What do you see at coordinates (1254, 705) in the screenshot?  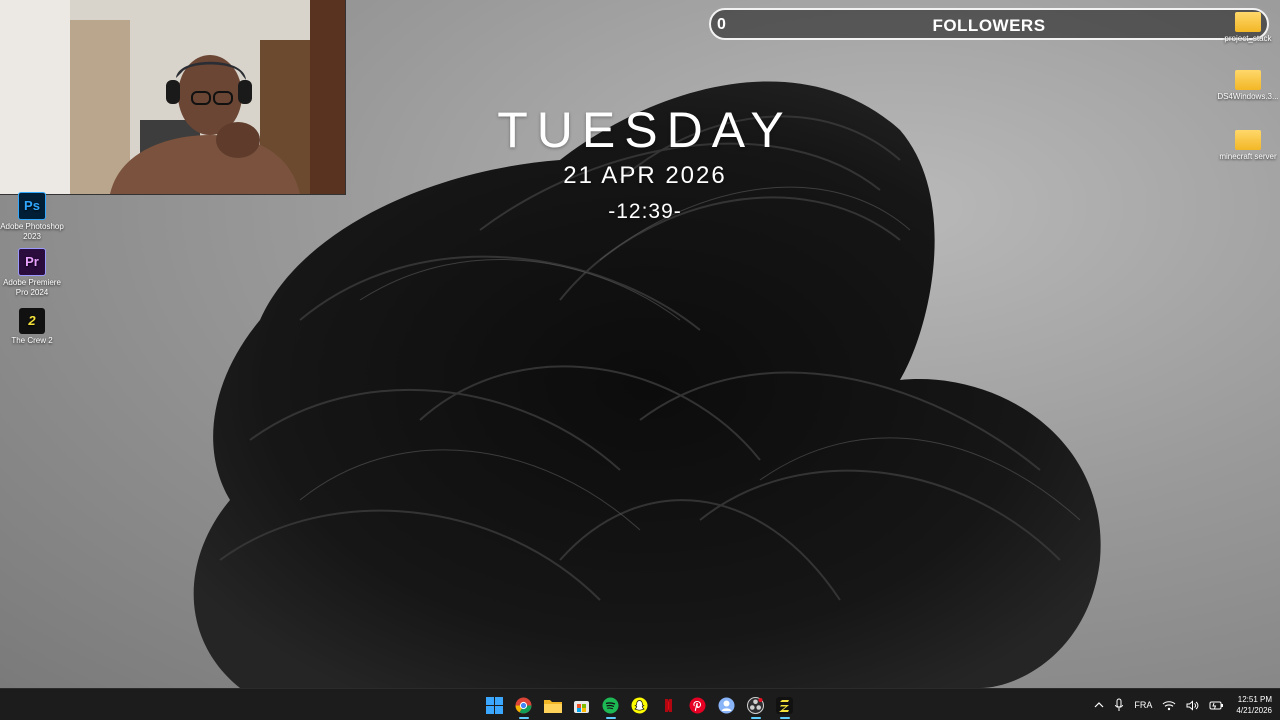 I see `taskbar-clock: 12:51 PM 4/21/2026` at bounding box center [1254, 705].